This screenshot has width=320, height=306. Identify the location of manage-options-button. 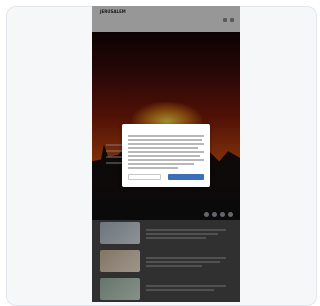
(144, 177).